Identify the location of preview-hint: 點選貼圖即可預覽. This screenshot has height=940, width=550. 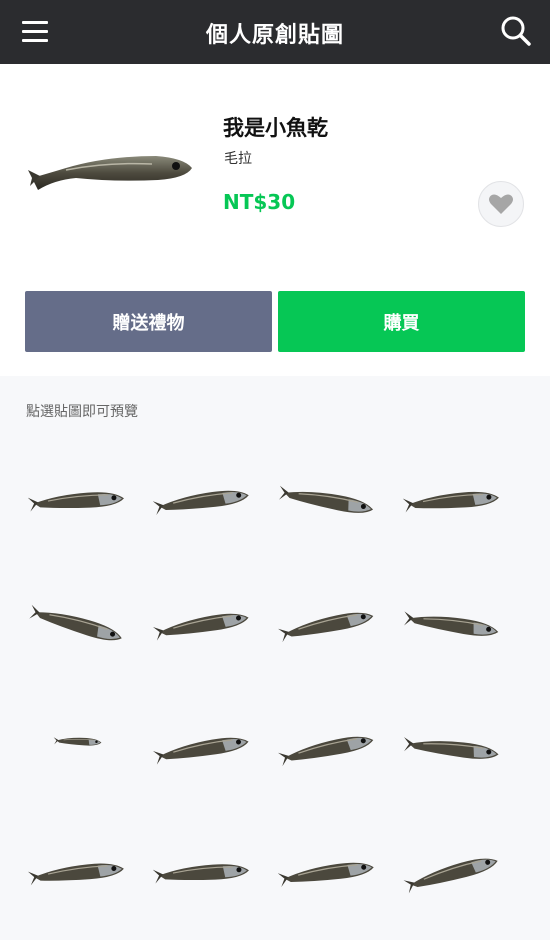
(82, 412).